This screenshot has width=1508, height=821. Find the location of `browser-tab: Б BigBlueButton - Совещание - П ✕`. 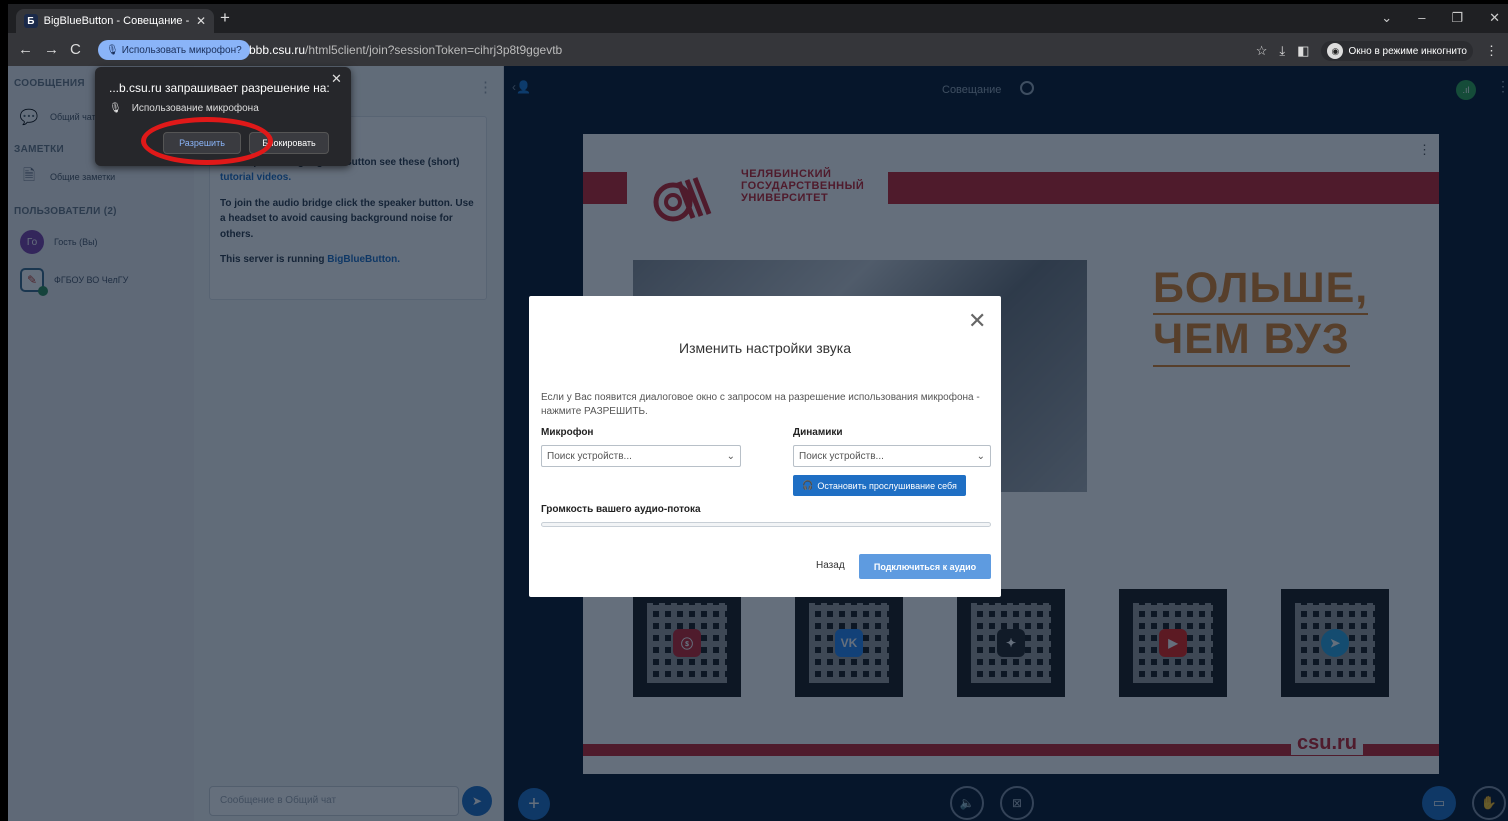

browser-tab: Б BigBlueButton - Совещание - П ✕ is located at coordinates (115, 21).